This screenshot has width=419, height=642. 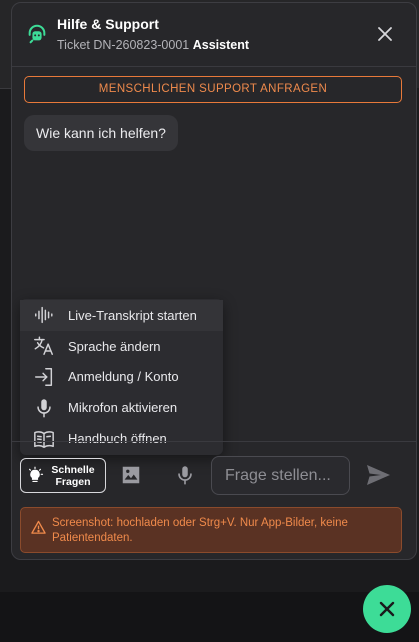 I want to click on image-icon, so click(x=131, y=475).